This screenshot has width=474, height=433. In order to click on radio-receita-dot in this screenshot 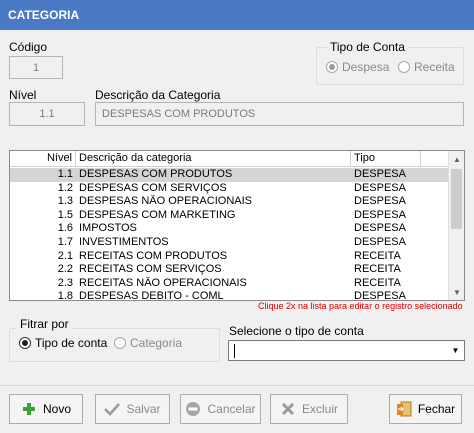, I will do `click(404, 67)`.